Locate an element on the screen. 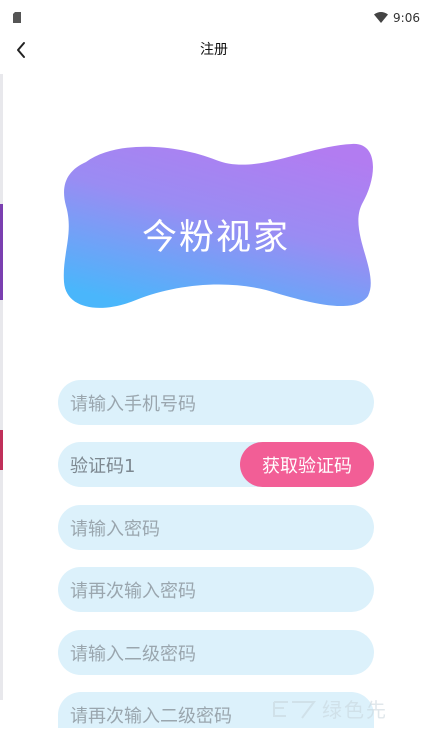 The width and height of the screenshot is (428, 746). wifi-icon is located at coordinates (381, 17).